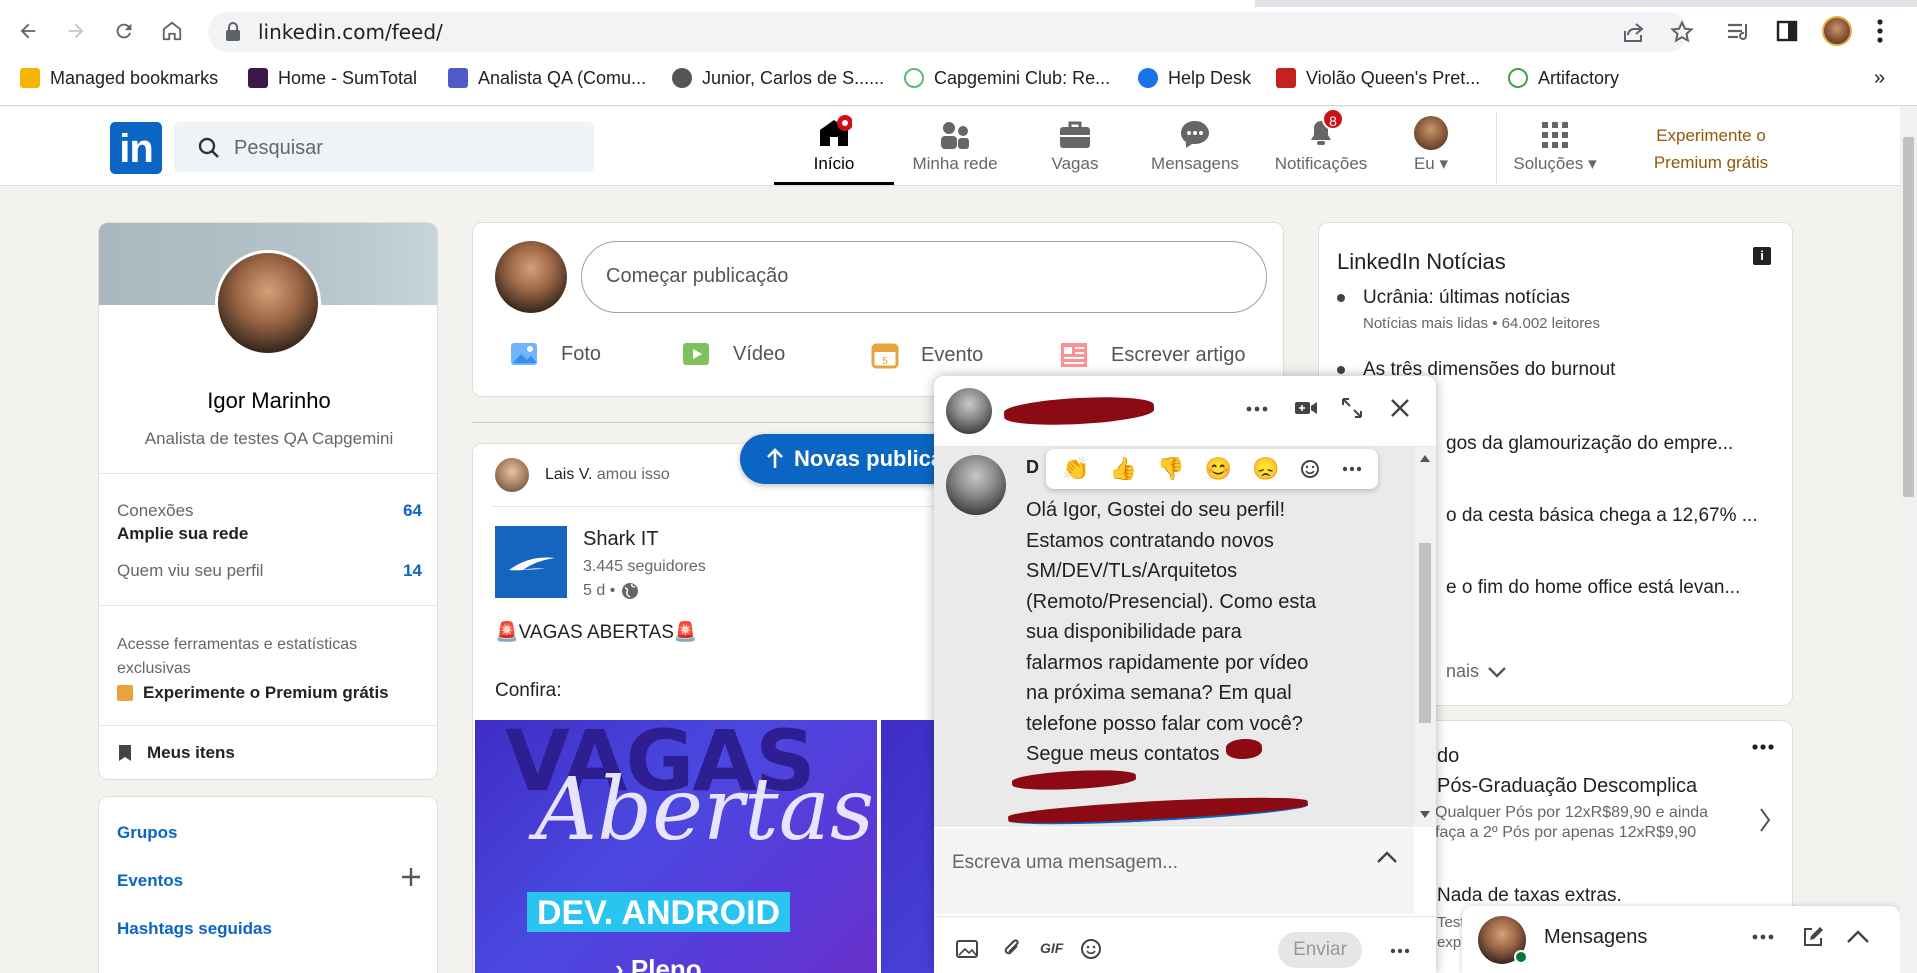  I want to click on show-more-news: nais, so click(1476, 671).